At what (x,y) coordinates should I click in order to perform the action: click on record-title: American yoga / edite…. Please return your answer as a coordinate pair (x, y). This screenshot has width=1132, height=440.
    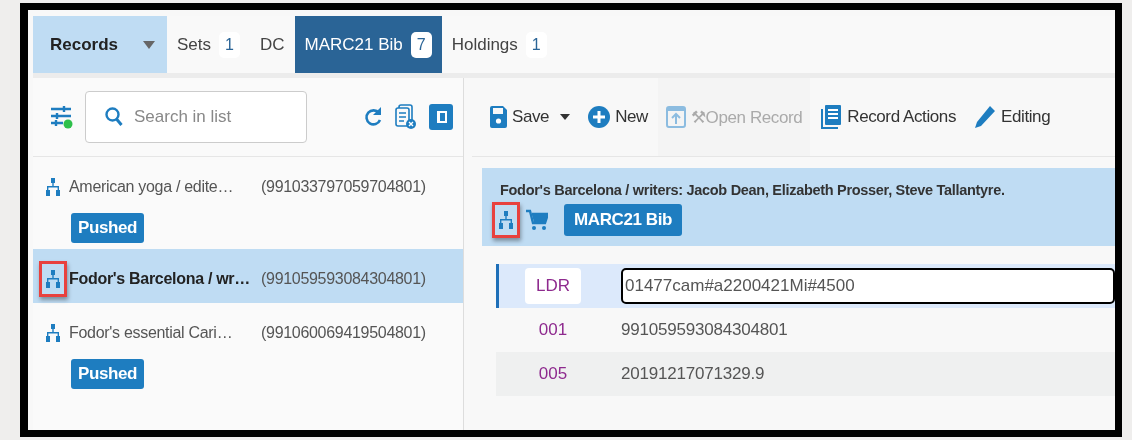
    Looking at the image, I should click on (152, 187).